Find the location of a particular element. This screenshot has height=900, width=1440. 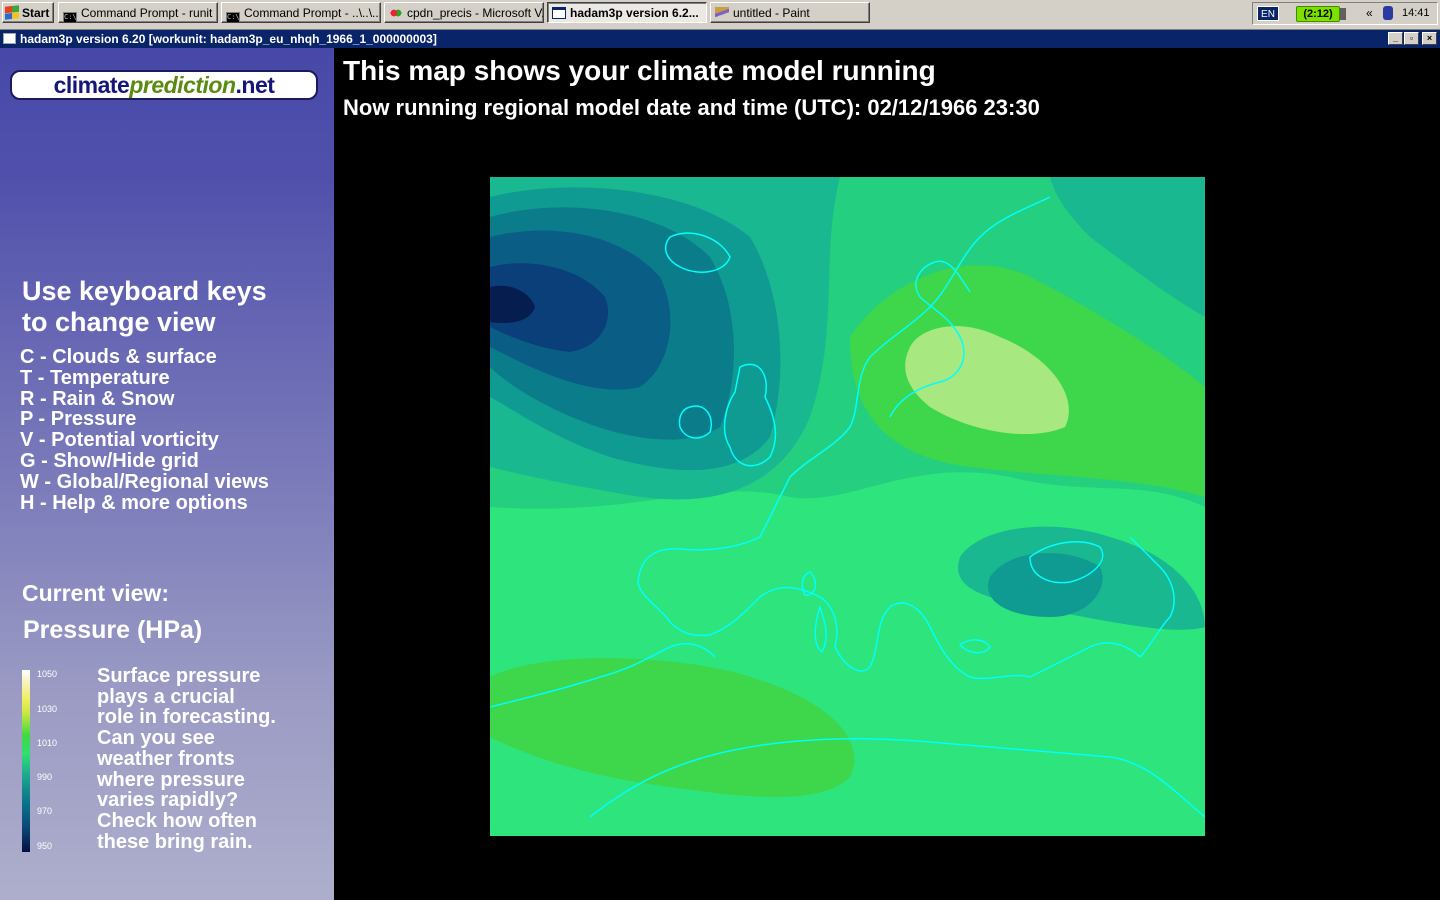

app-icon is located at coordinates (396, 13).